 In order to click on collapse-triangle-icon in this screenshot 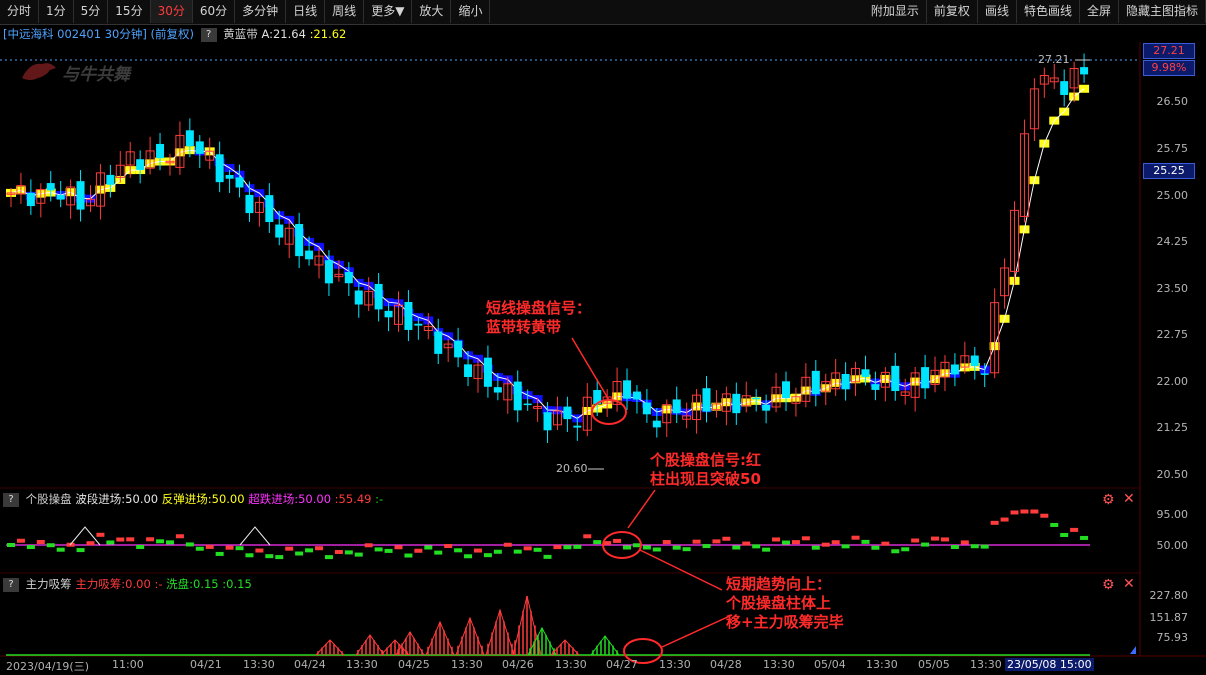, I will do `click(1133, 650)`.